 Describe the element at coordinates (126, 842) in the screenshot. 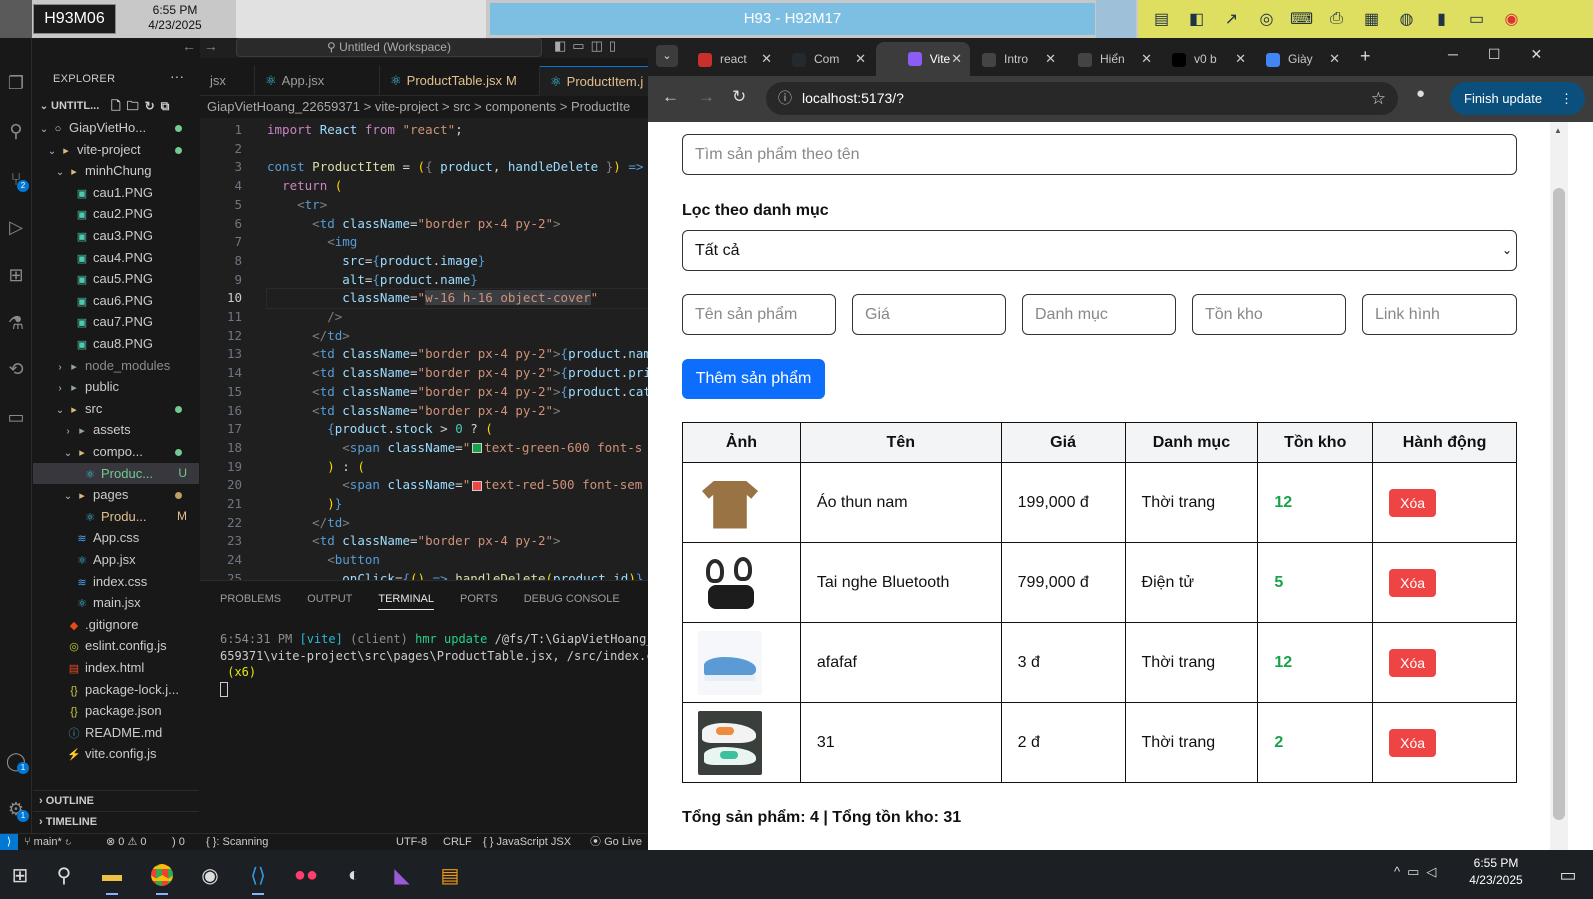

I see `problems-status: ⊗ 0 ⚠ 0` at that location.